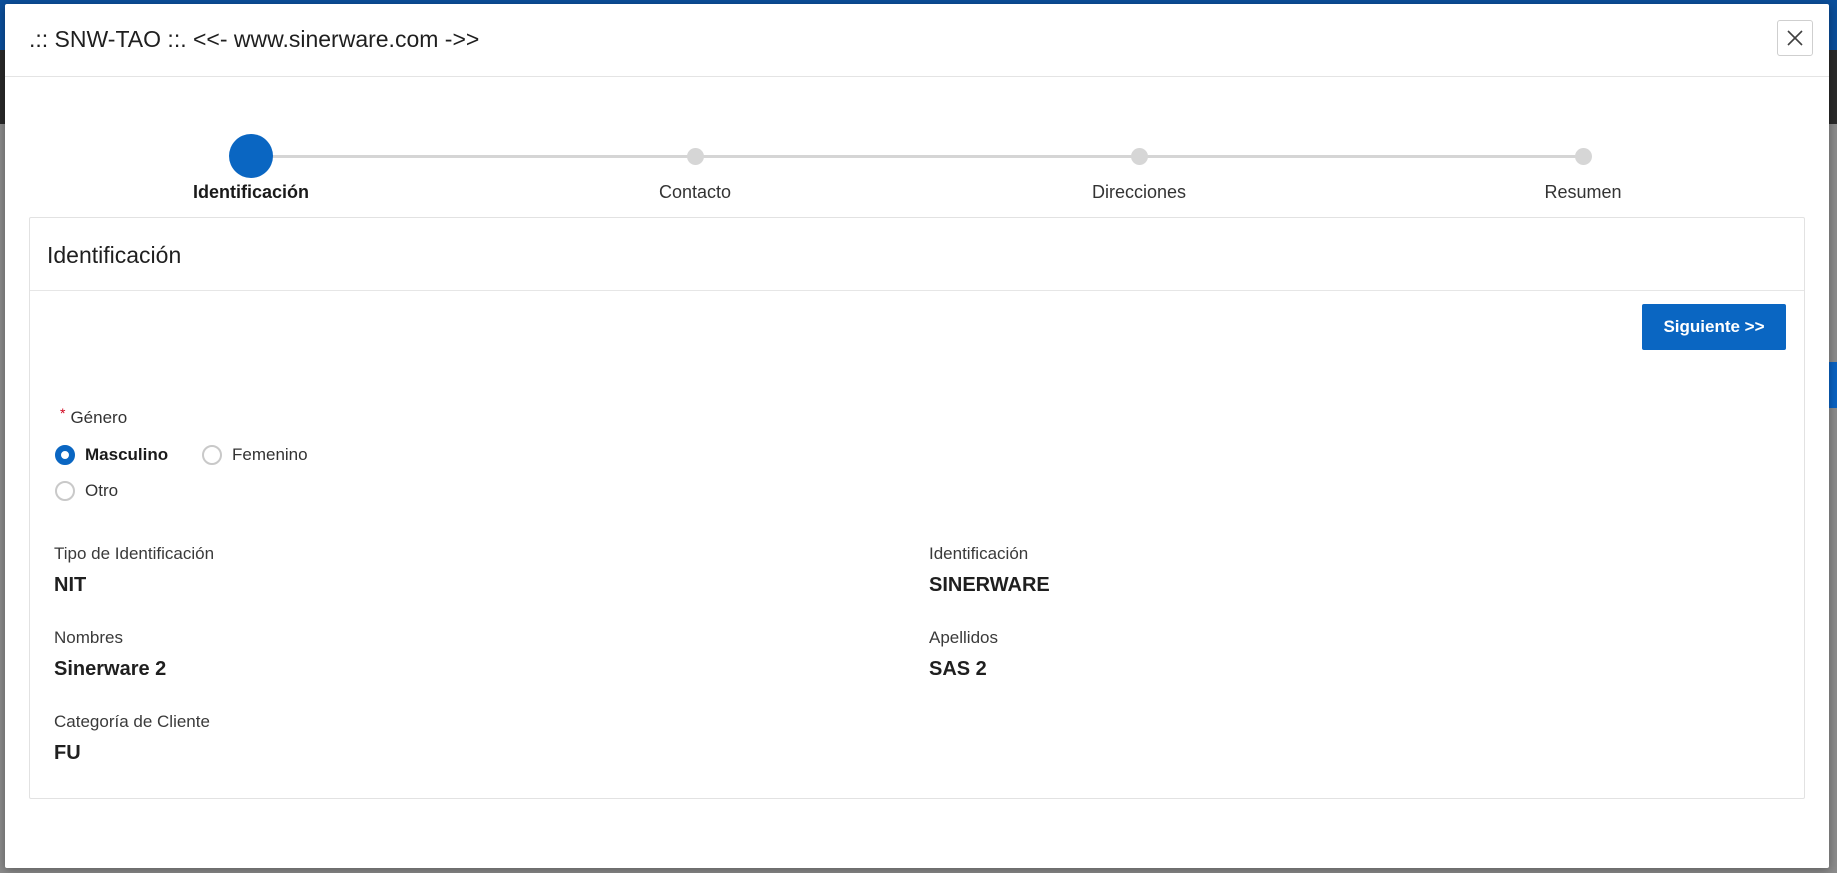 The width and height of the screenshot is (1837, 873). What do you see at coordinates (270, 454) in the screenshot?
I see `radio-label-femenino: Femenino` at bounding box center [270, 454].